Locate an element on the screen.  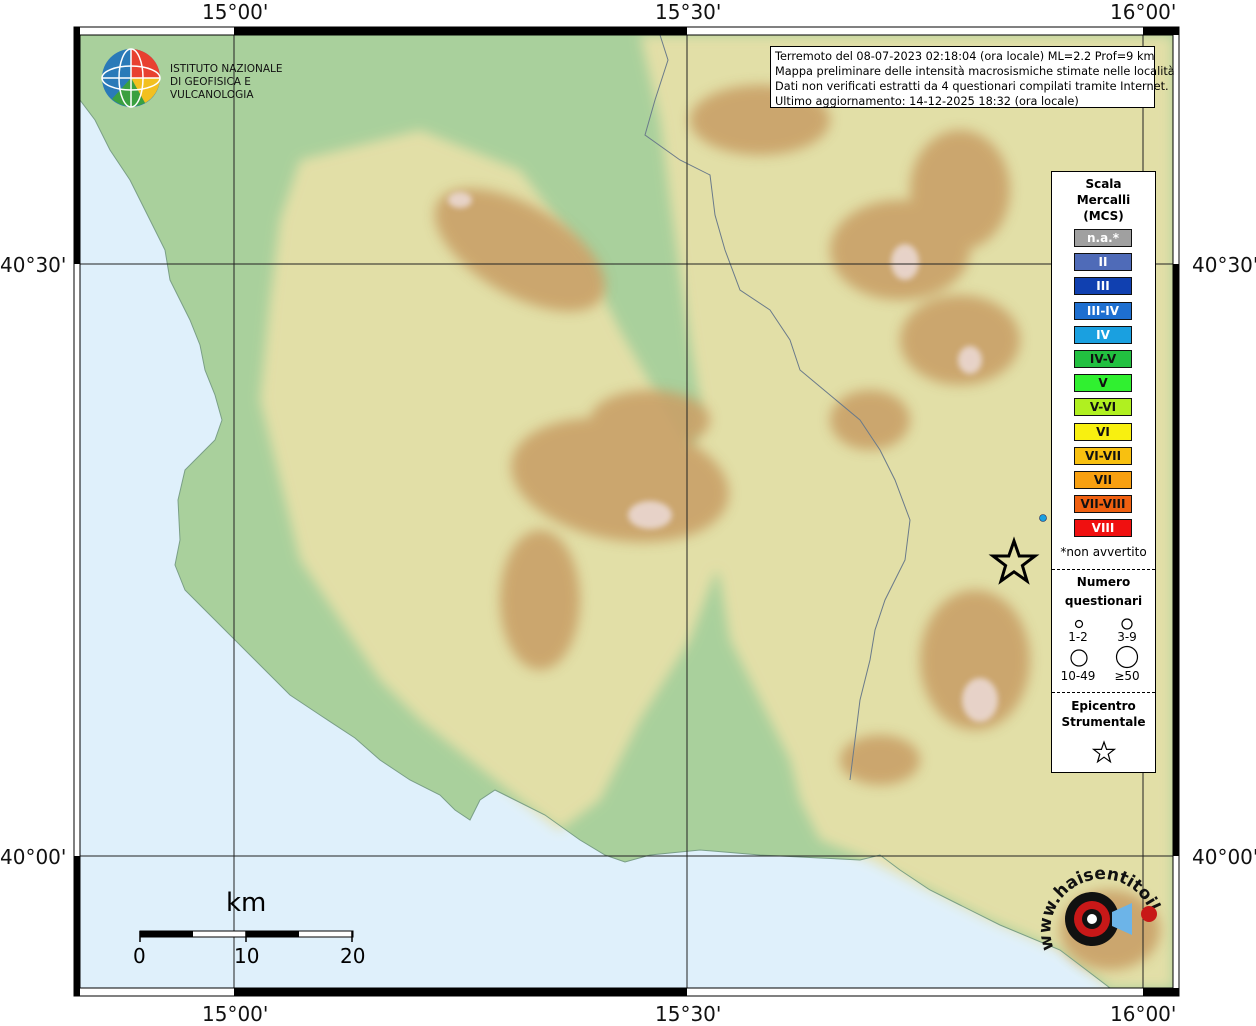
lat-label-left-1: 40°30' is located at coordinates (33, 265).